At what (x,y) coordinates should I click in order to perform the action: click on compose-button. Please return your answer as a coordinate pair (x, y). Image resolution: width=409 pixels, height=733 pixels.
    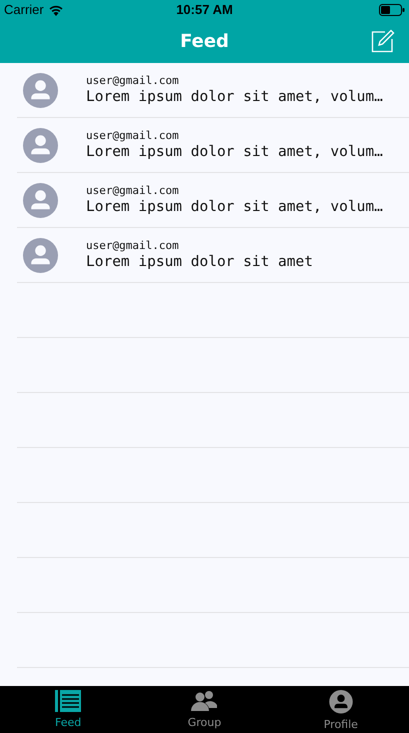
    Looking at the image, I should click on (383, 41).